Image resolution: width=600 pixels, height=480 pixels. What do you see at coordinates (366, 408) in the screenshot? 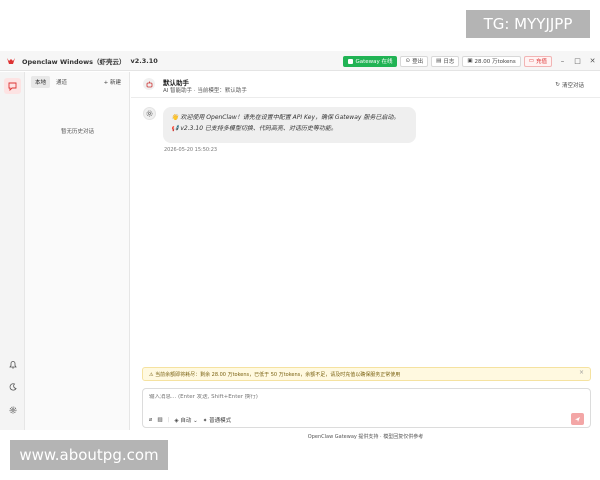
I see `composer: ⌀ ▨ | ◈ 自动 ⌄ ✦ 普通模式` at bounding box center [366, 408].